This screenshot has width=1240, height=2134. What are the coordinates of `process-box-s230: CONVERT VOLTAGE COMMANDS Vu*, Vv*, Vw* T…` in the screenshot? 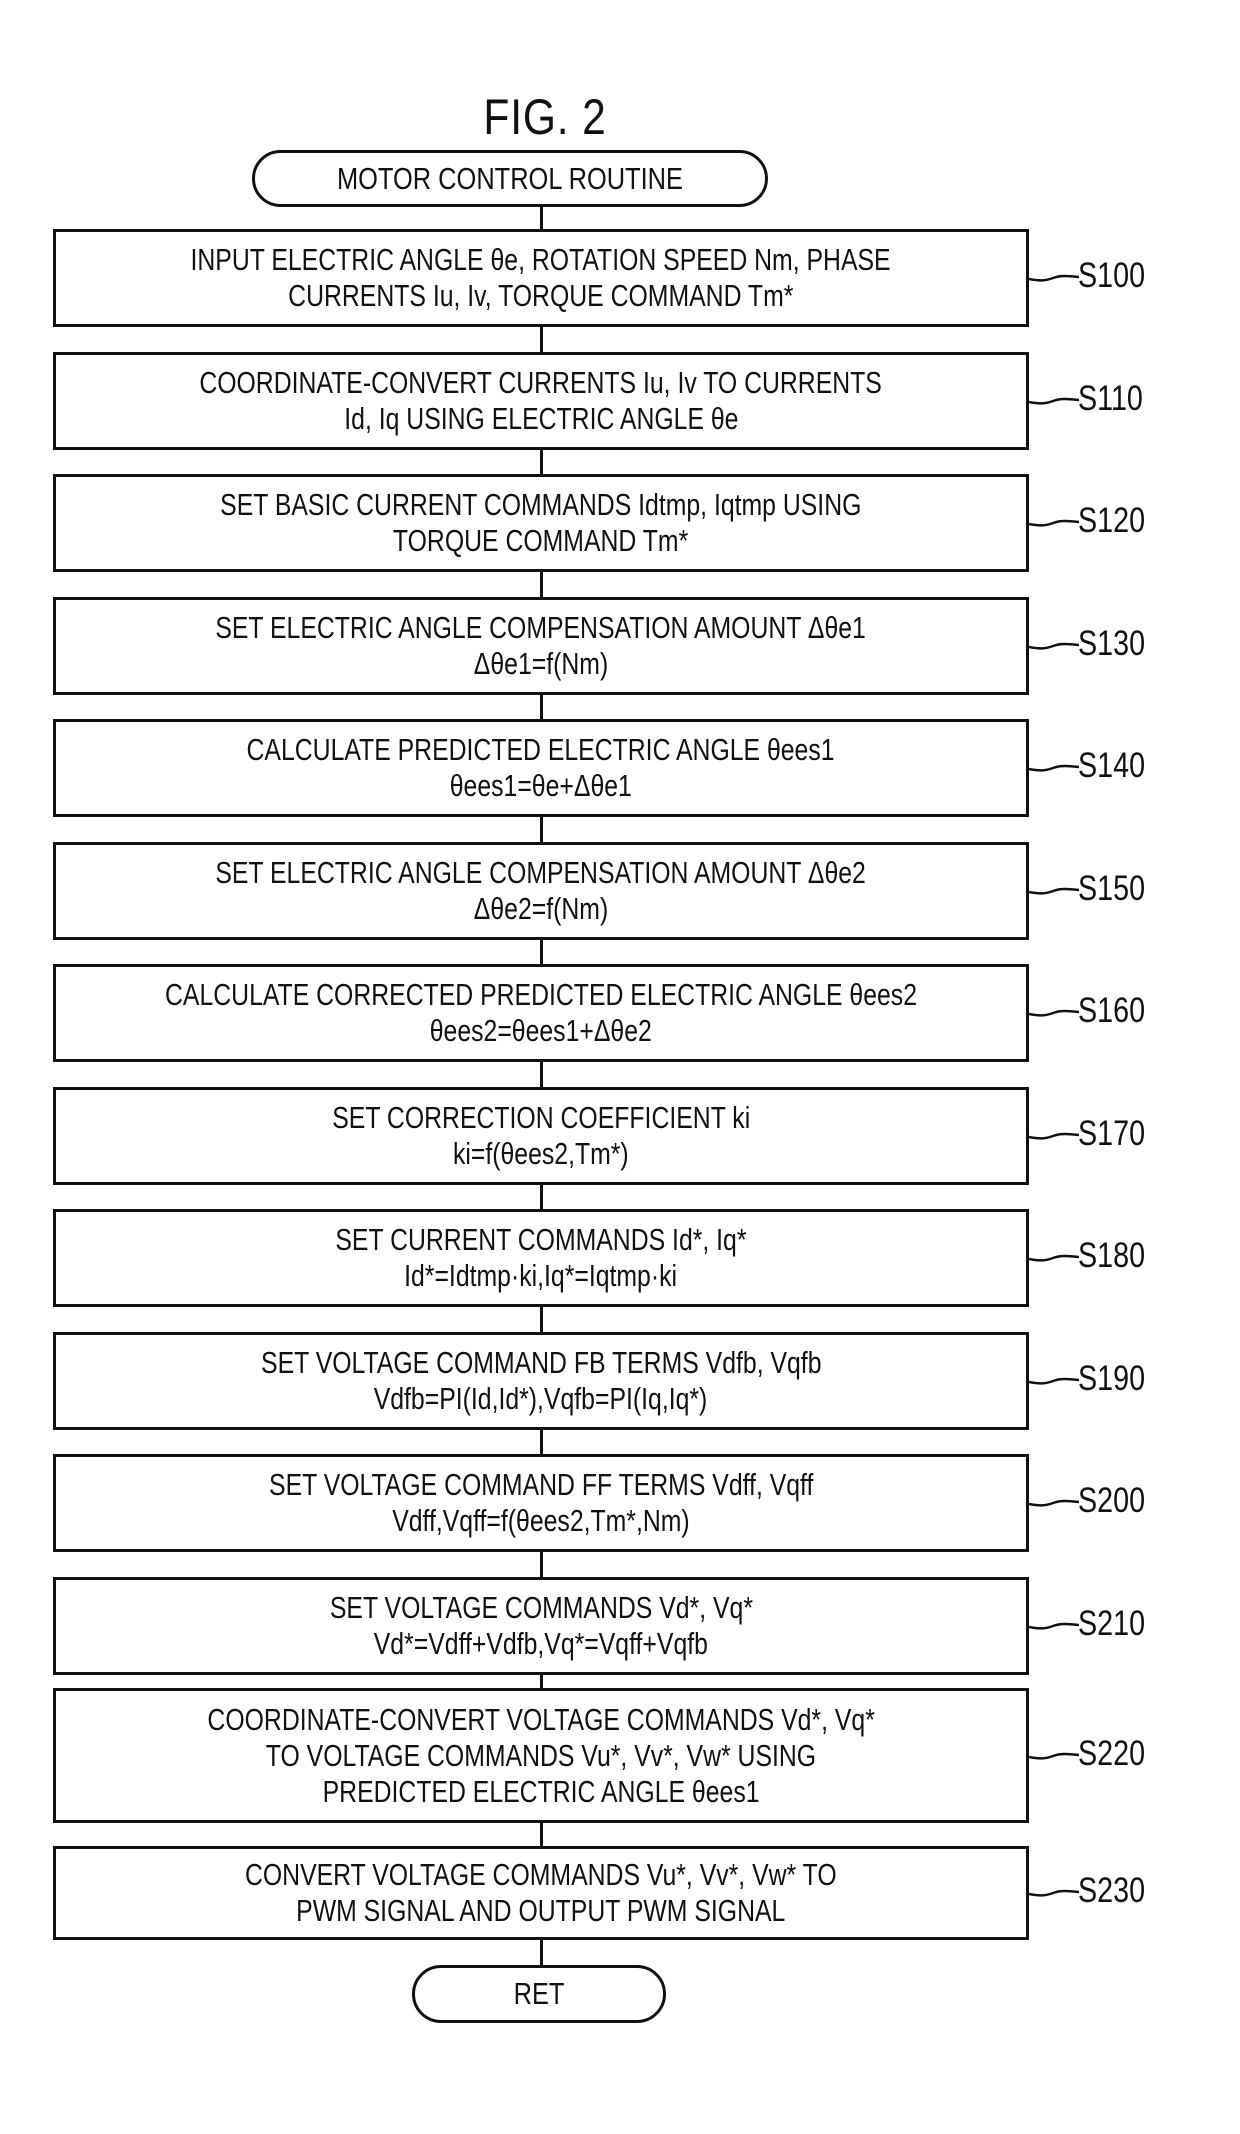 It's located at (541, 1893).